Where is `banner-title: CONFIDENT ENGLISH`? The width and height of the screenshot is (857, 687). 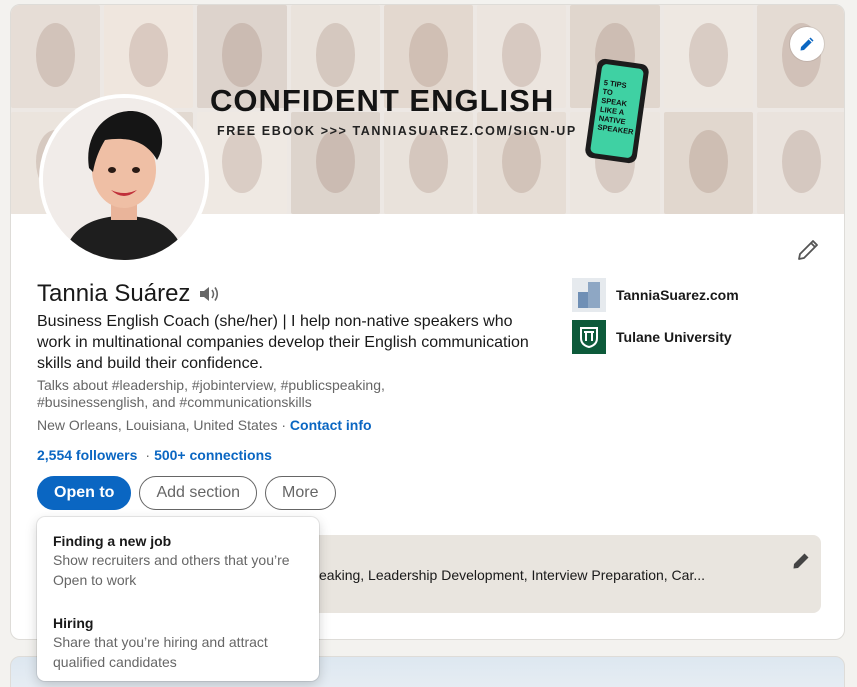 banner-title: CONFIDENT ENGLISH is located at coordinates (382, 100).